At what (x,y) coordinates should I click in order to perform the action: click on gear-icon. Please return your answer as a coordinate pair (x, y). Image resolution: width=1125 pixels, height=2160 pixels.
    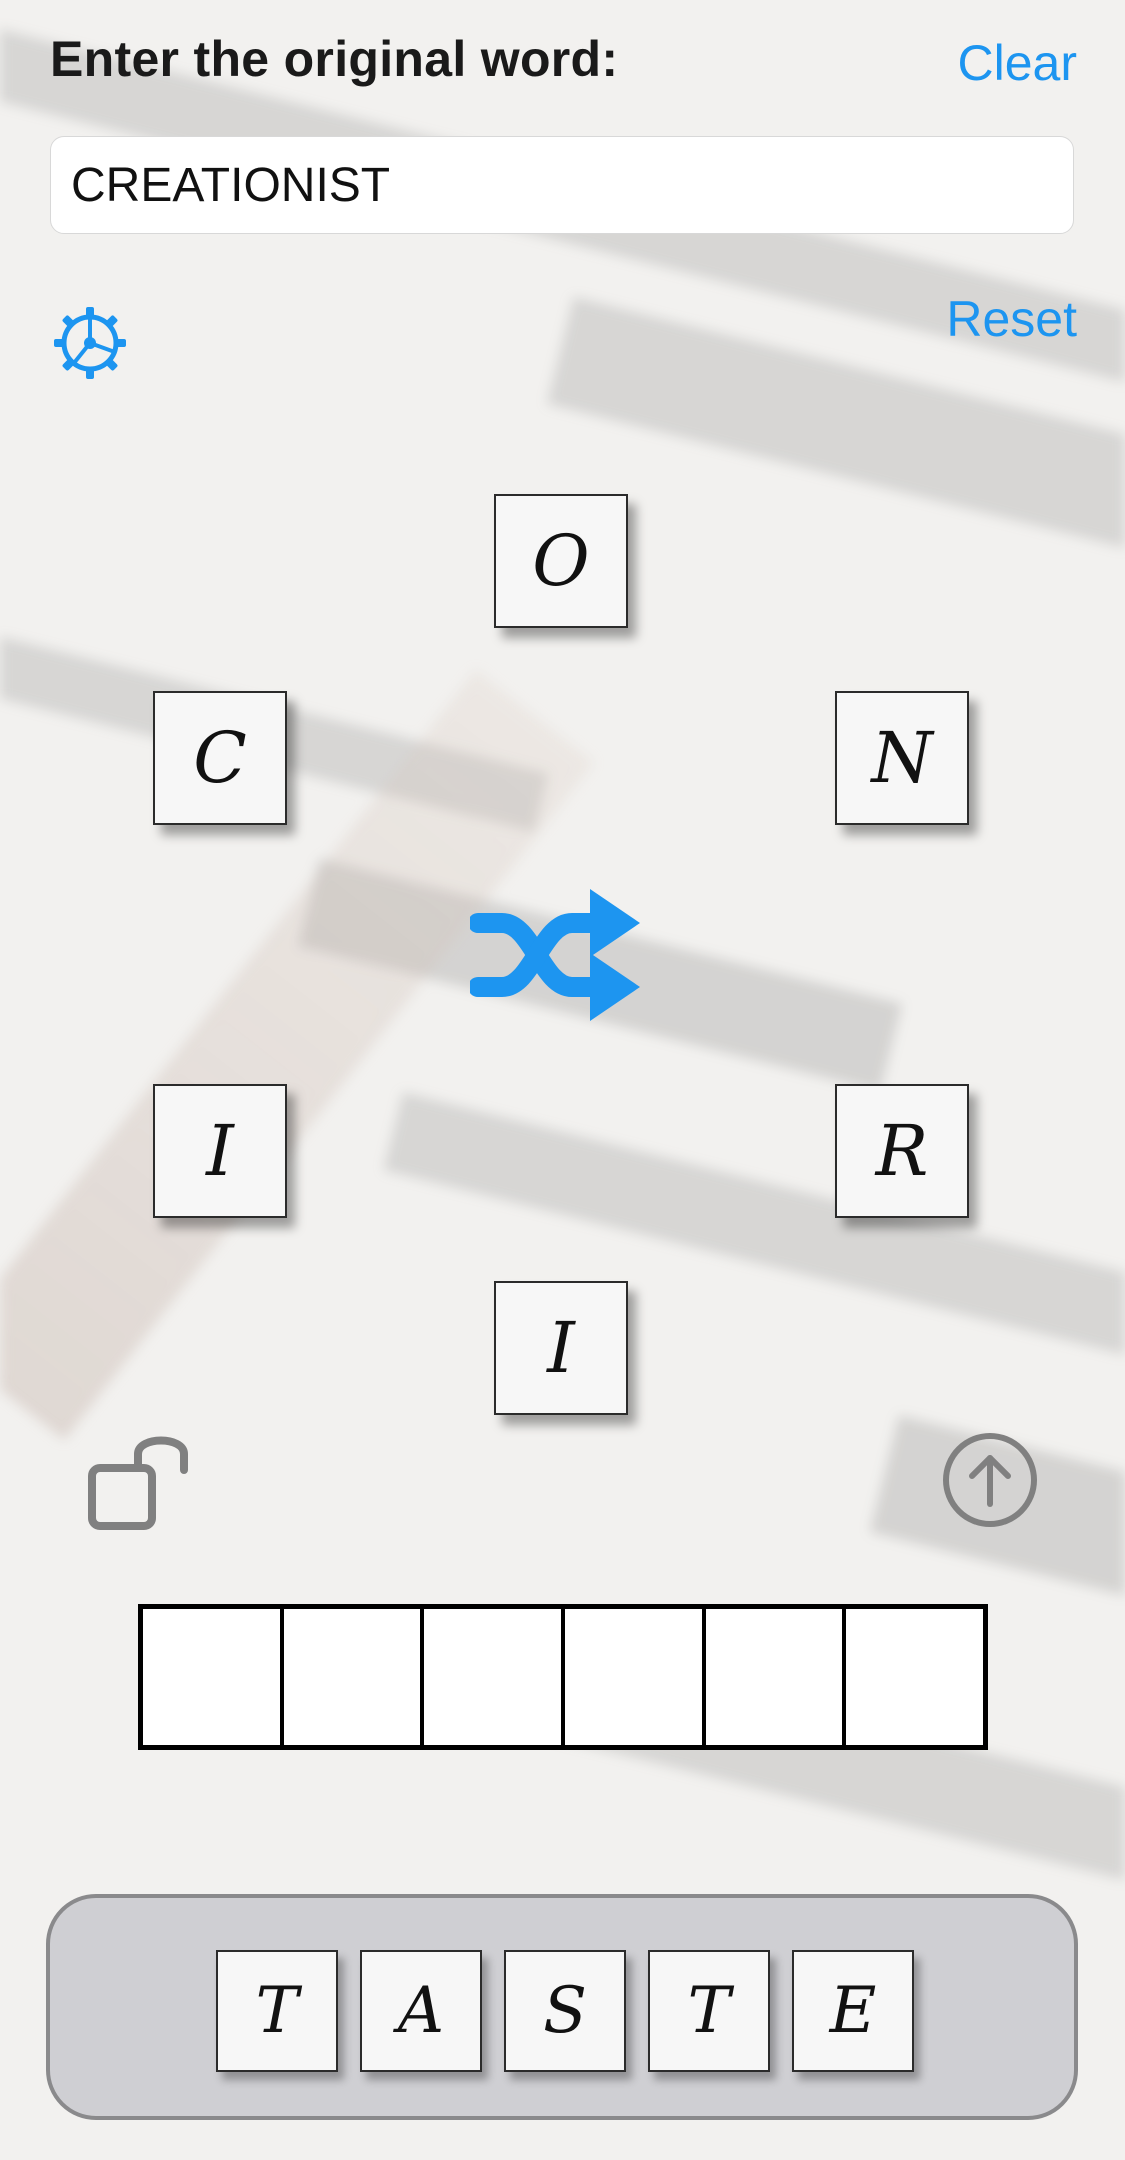
    Looking at the image, I should click on (90, 343).